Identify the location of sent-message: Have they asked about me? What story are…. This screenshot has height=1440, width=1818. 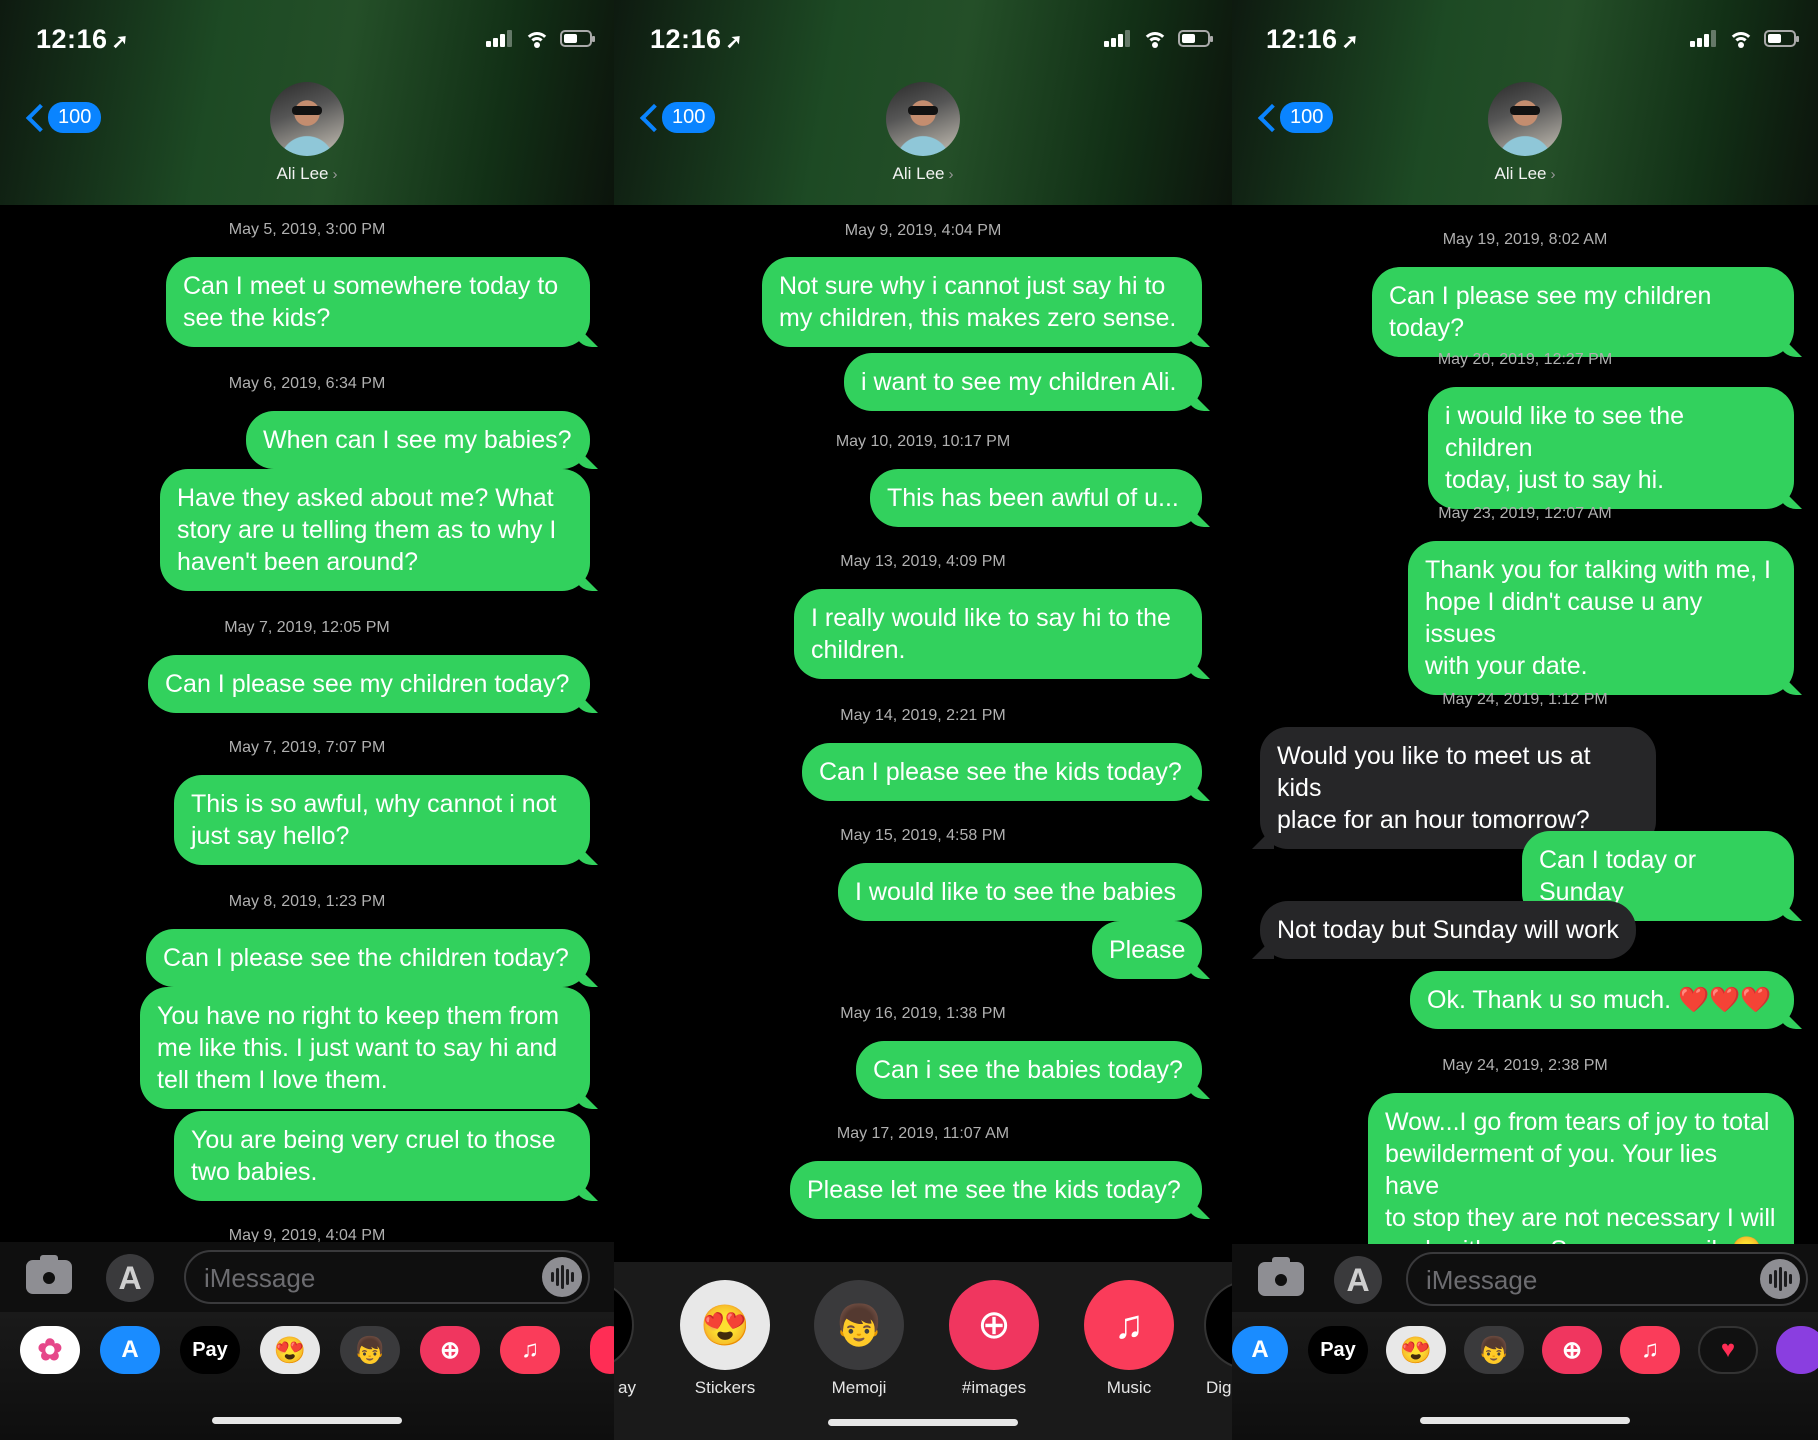
(375, 530).